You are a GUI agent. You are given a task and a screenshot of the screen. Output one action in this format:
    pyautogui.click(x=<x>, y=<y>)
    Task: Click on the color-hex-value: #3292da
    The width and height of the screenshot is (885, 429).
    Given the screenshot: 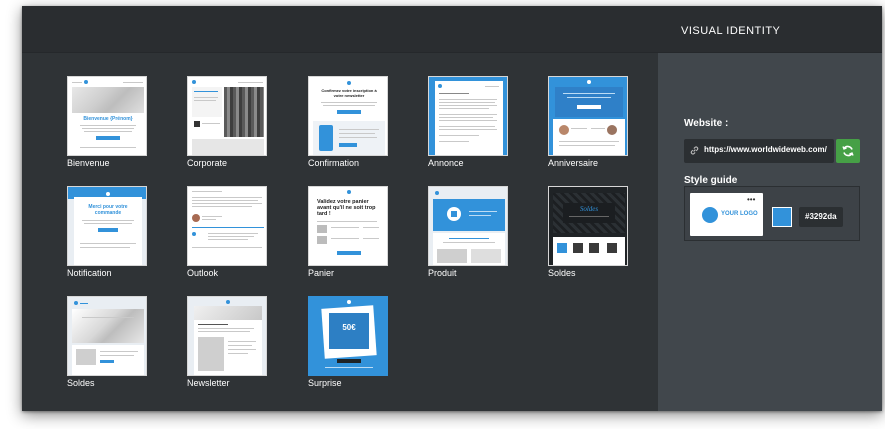 What is the action you would take?
    pyautogui.click(x=821, y=217)
    